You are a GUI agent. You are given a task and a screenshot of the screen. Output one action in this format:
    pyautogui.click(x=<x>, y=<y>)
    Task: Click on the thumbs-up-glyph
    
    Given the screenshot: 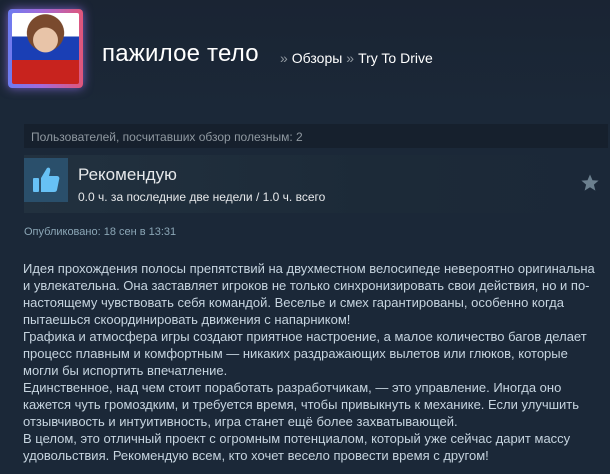 What is the action you would take?
    pyautogui.click(x=46, y=179)
    